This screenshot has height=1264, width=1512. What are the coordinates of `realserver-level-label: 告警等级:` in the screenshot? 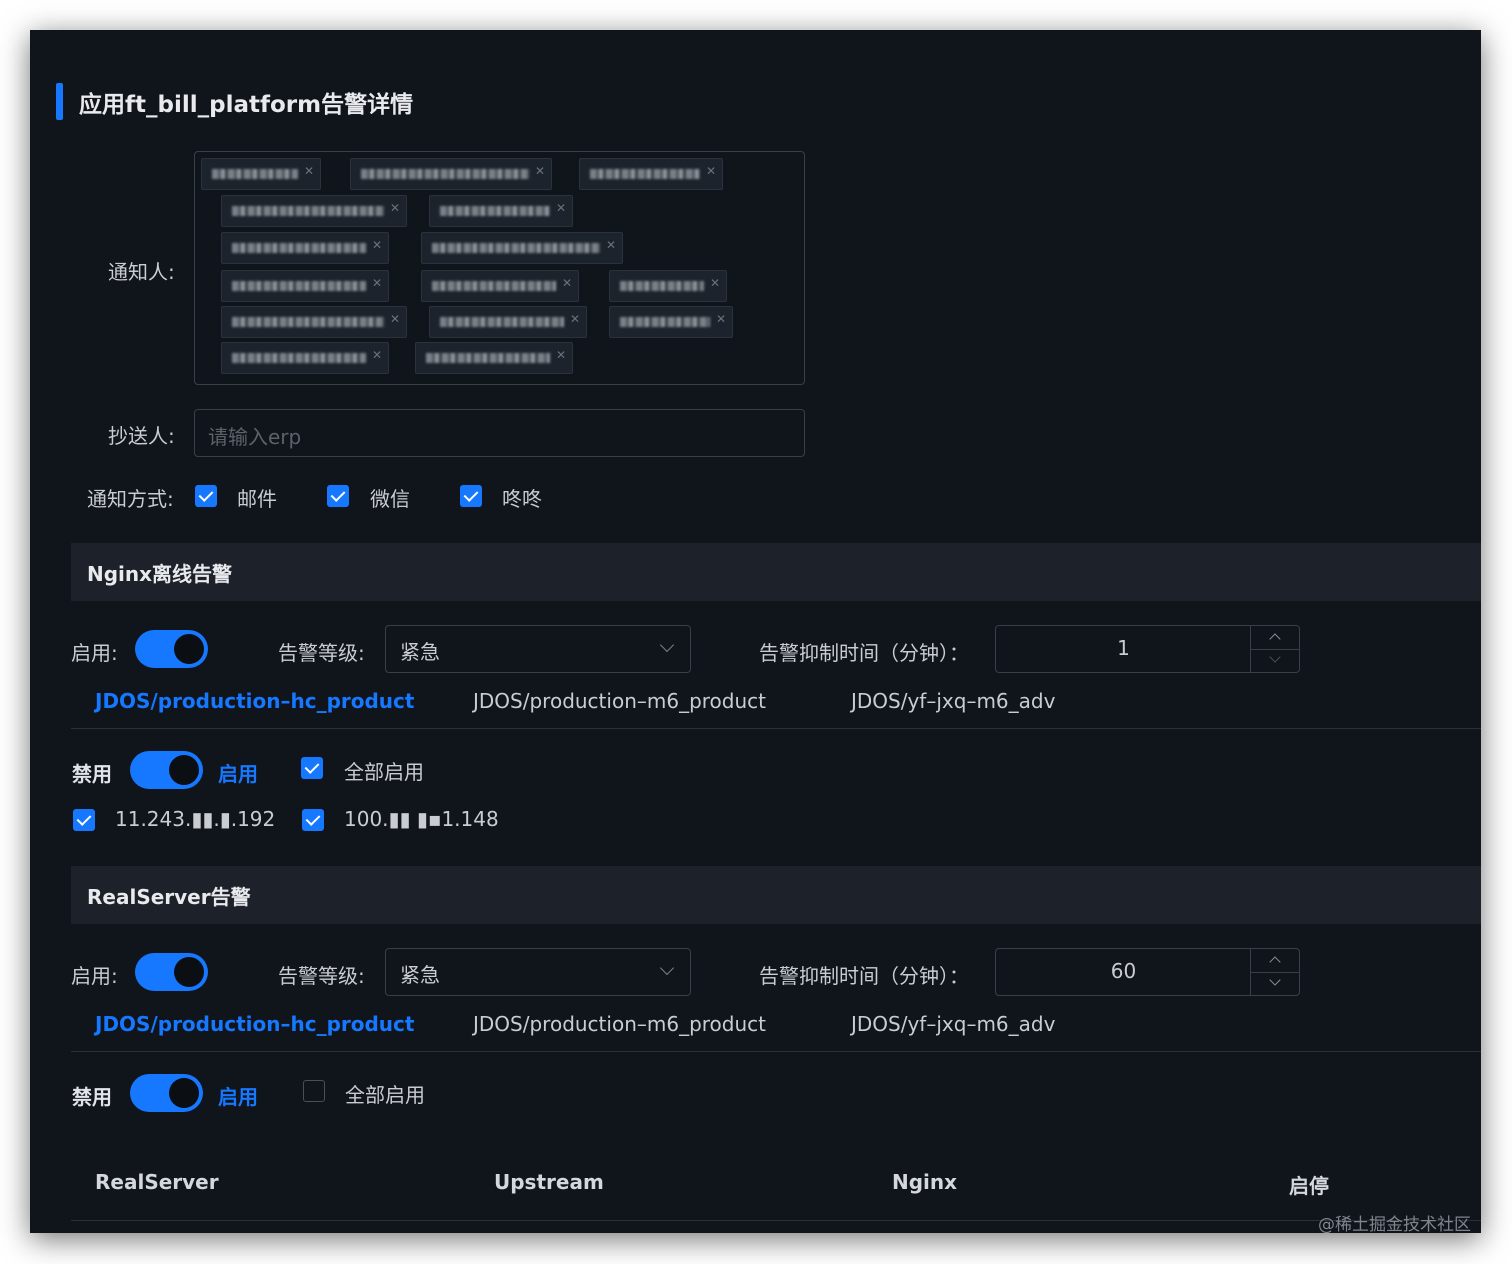 It's located at (321, 976).